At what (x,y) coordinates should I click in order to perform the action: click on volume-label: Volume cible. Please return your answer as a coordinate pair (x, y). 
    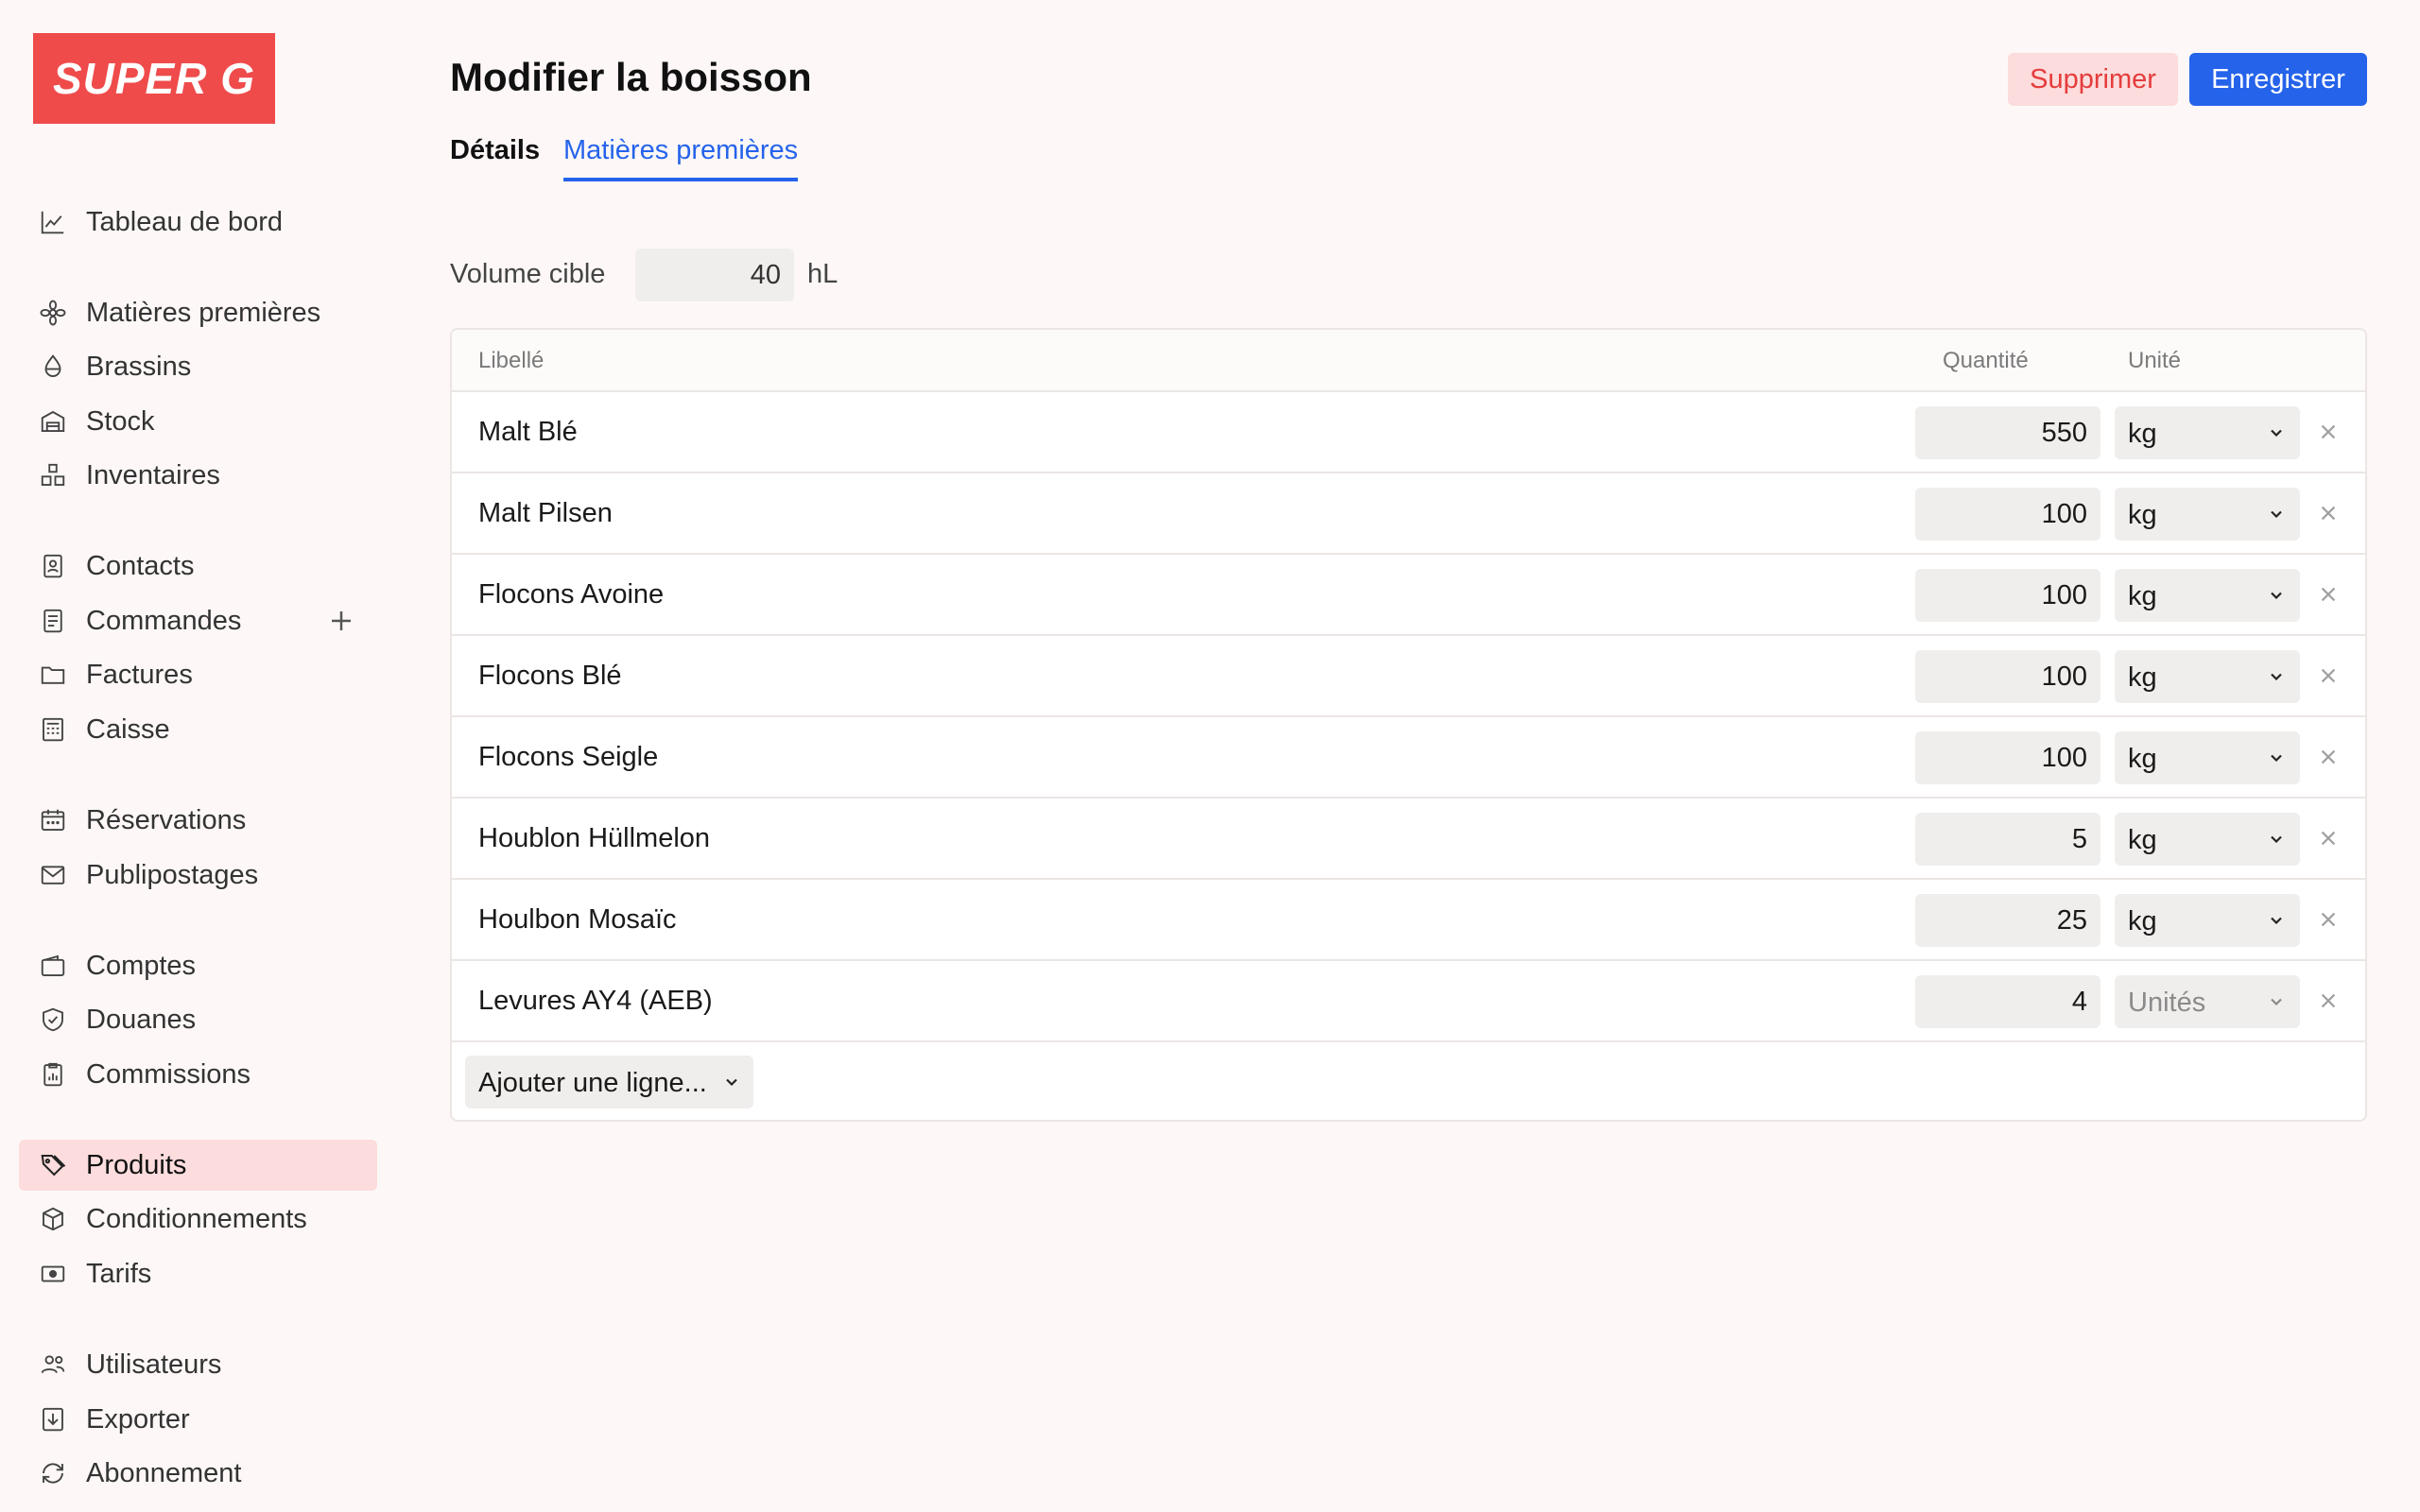
    Looking at the image, I should click on (528, 274).